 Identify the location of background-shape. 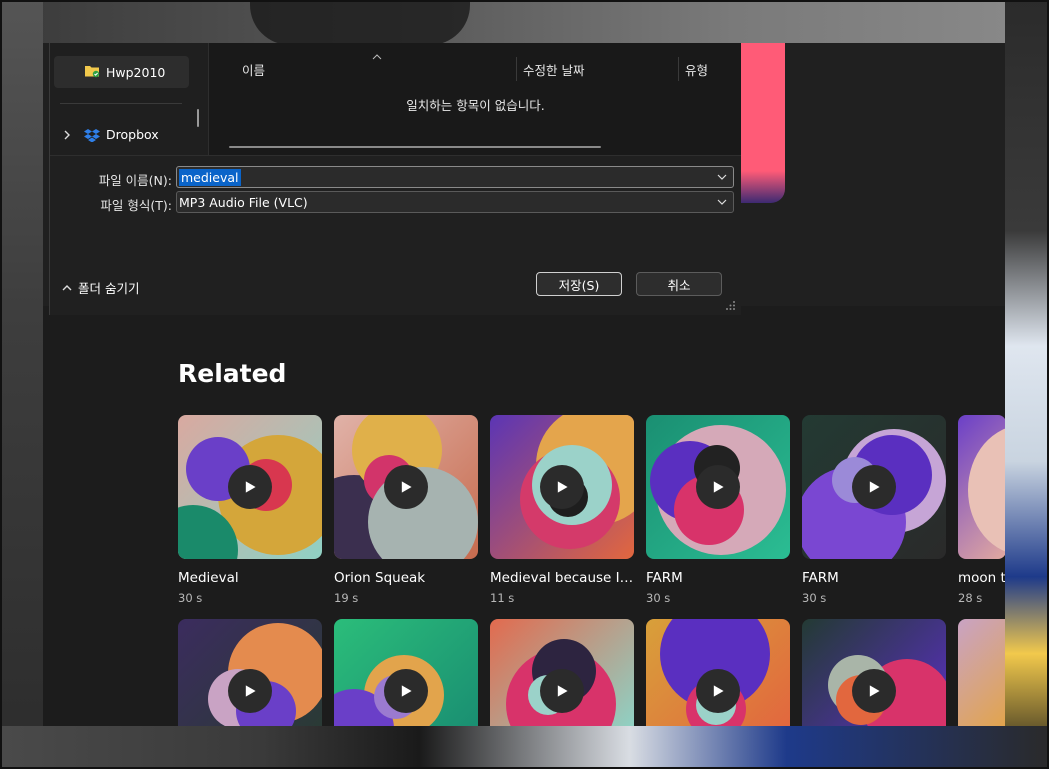
(360, 22).